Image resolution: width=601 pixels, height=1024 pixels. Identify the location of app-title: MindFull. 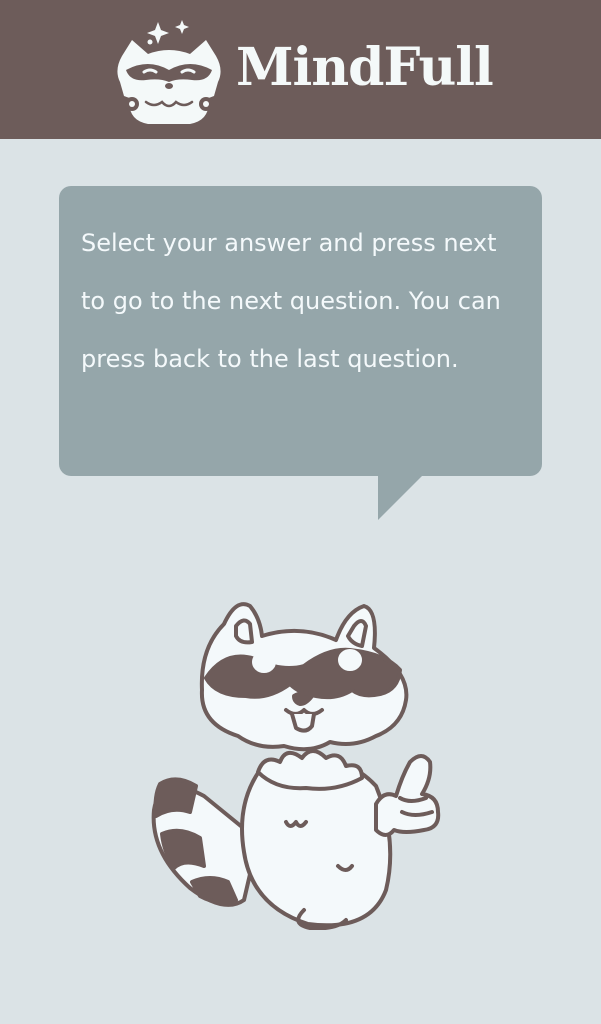
(365, 67).